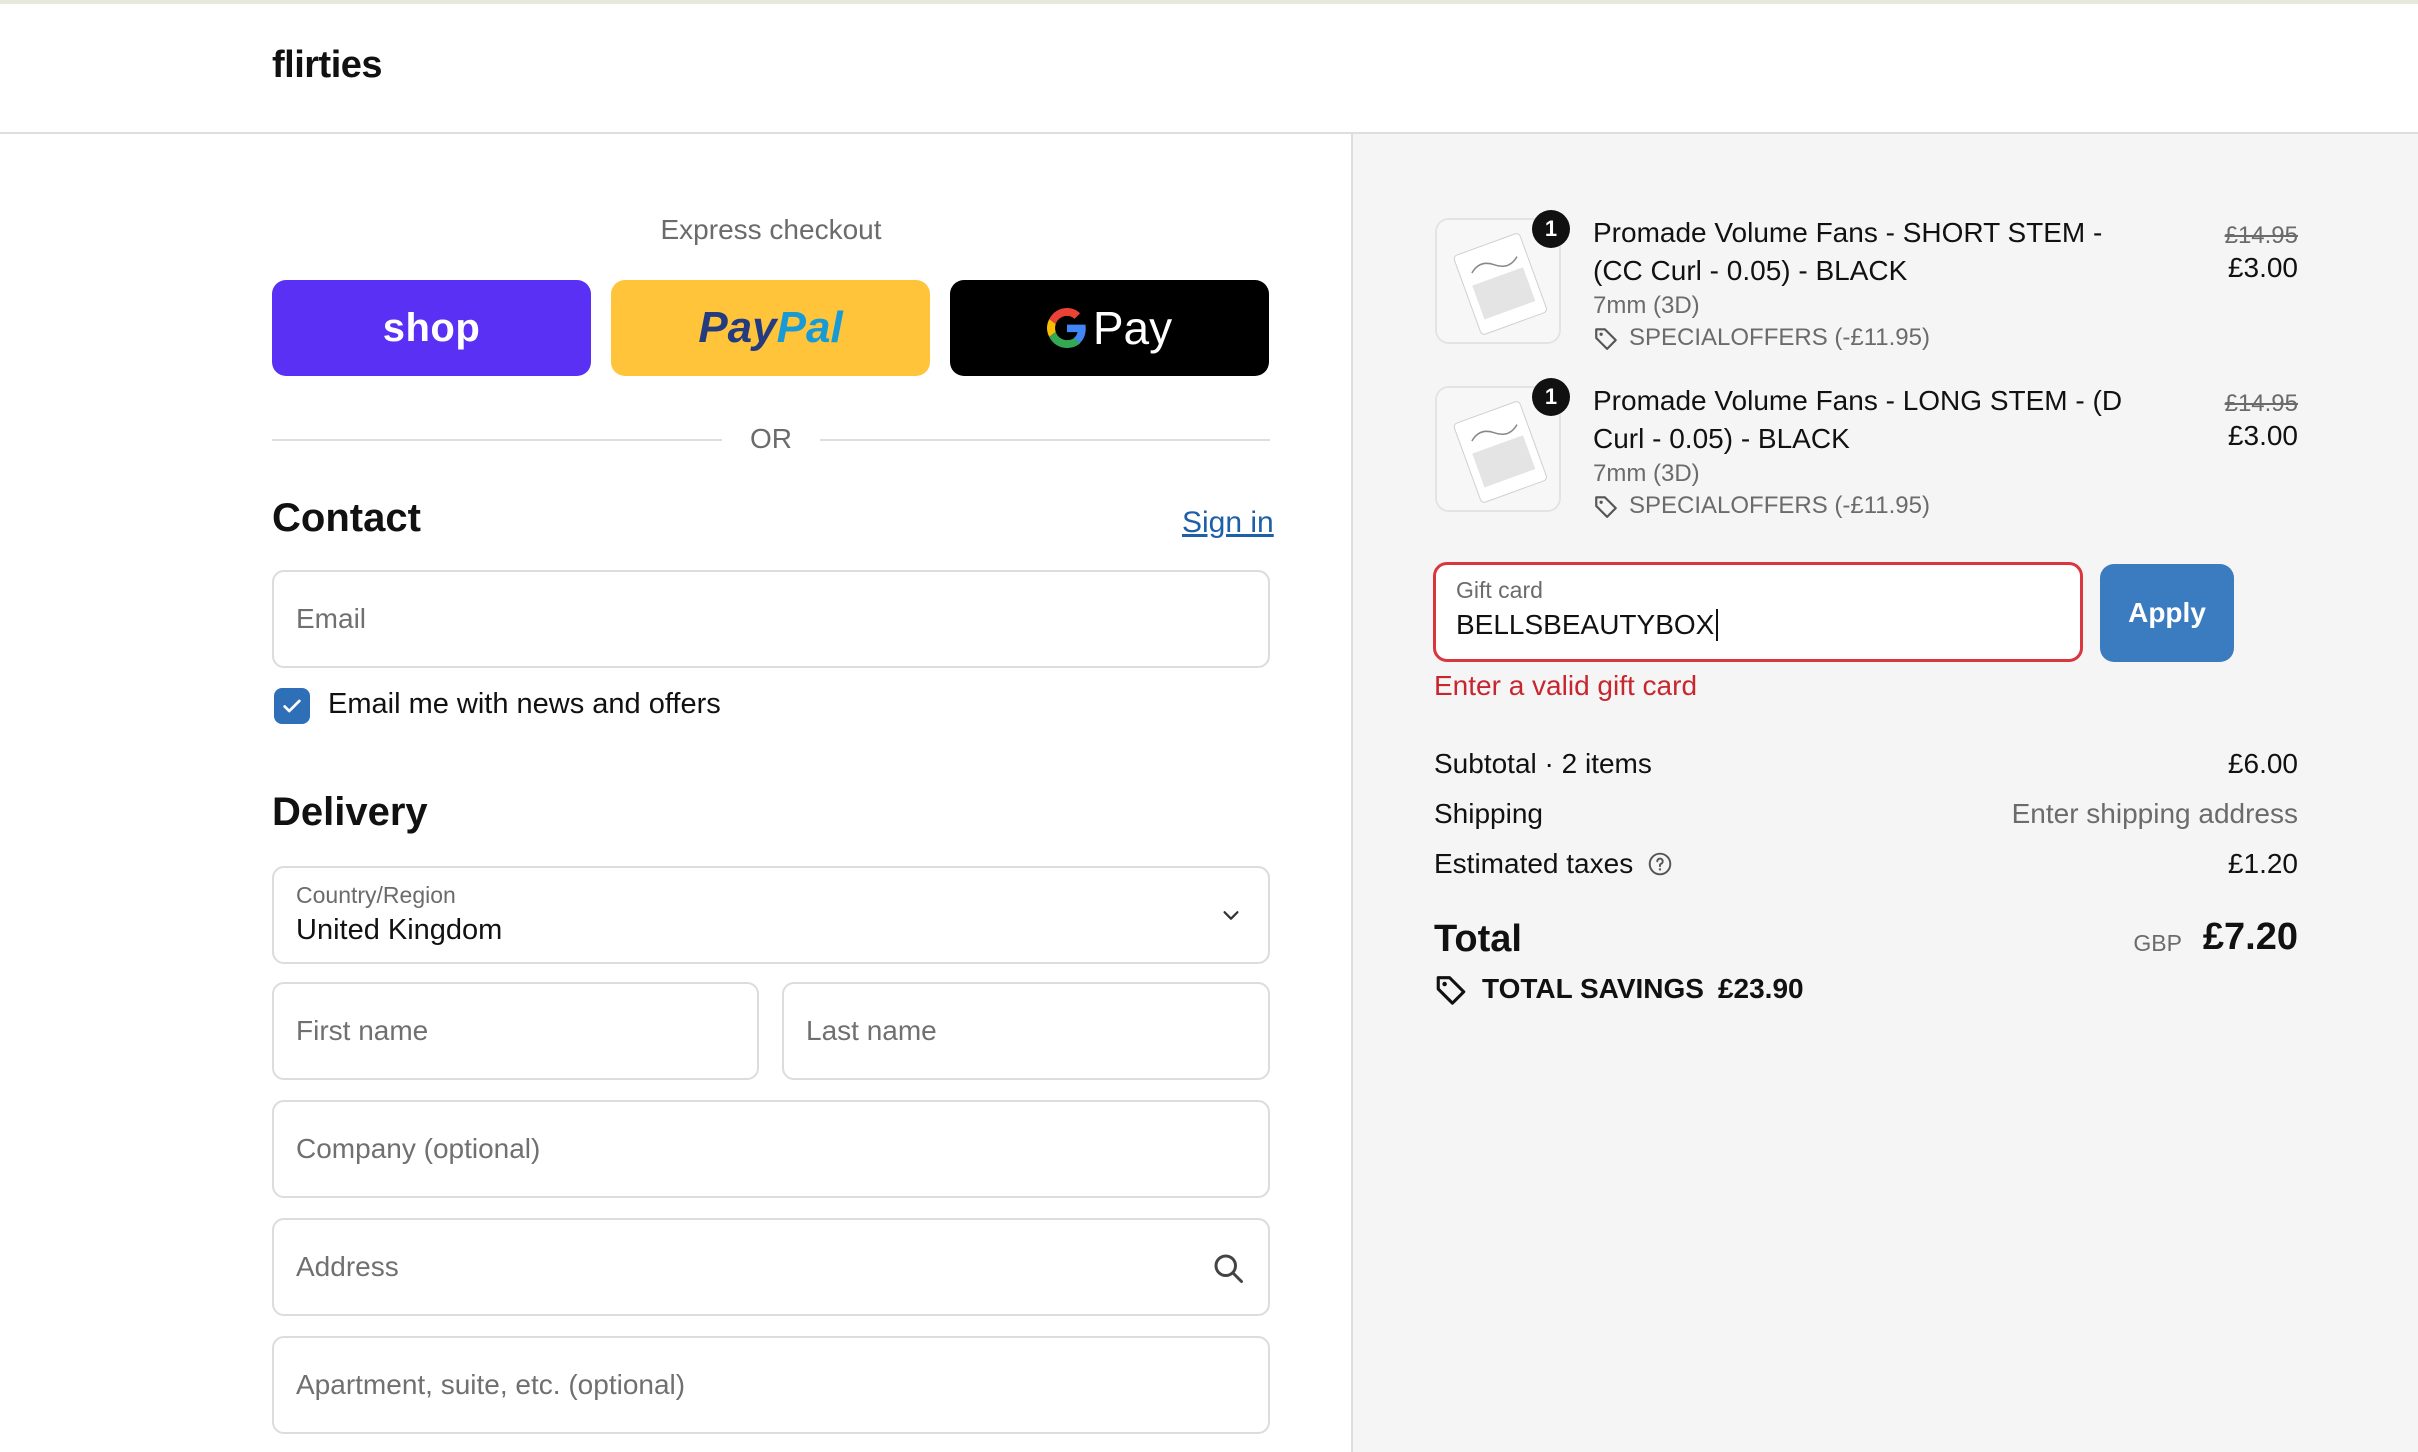 The width and height of the screenshot is (2418, 1452). Describe the element at coordinates (1228, 523) in the screenshot. I see `sign-in-link: Sign in` at that location.